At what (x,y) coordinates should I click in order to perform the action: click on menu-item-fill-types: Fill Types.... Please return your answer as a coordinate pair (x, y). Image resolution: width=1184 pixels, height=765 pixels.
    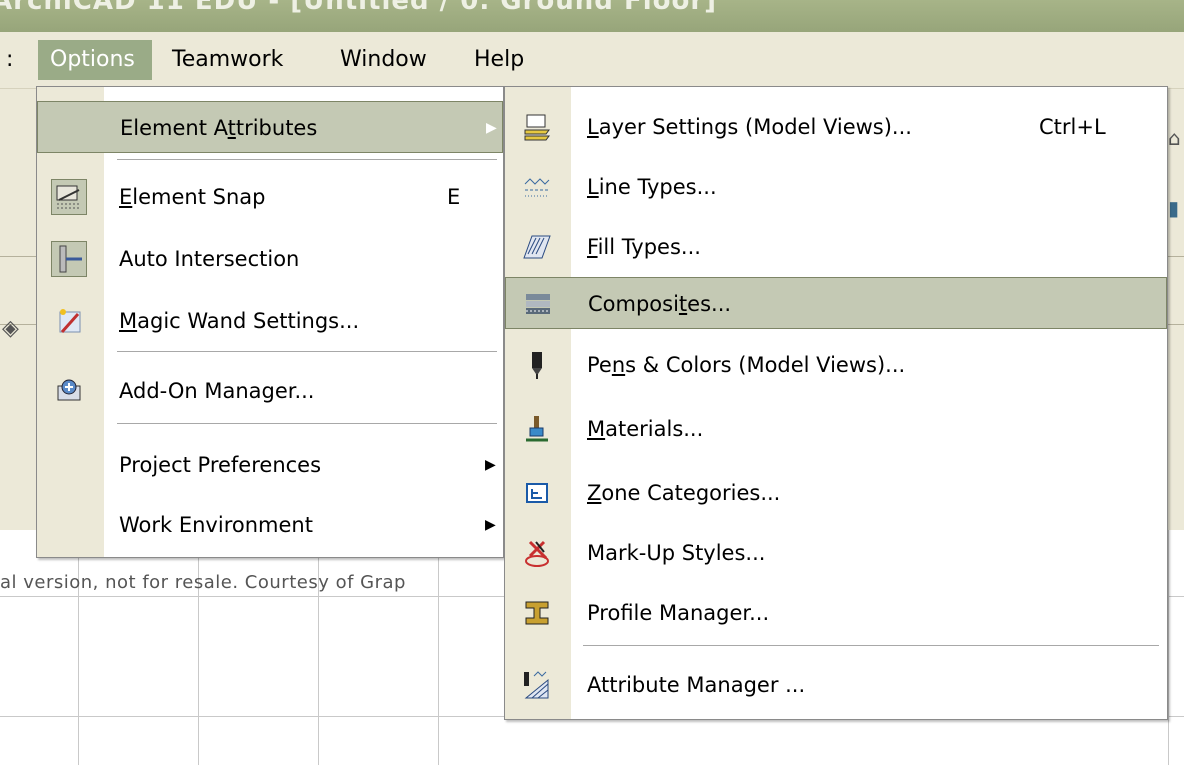
    Looking at the image, I should click on (836, 247).